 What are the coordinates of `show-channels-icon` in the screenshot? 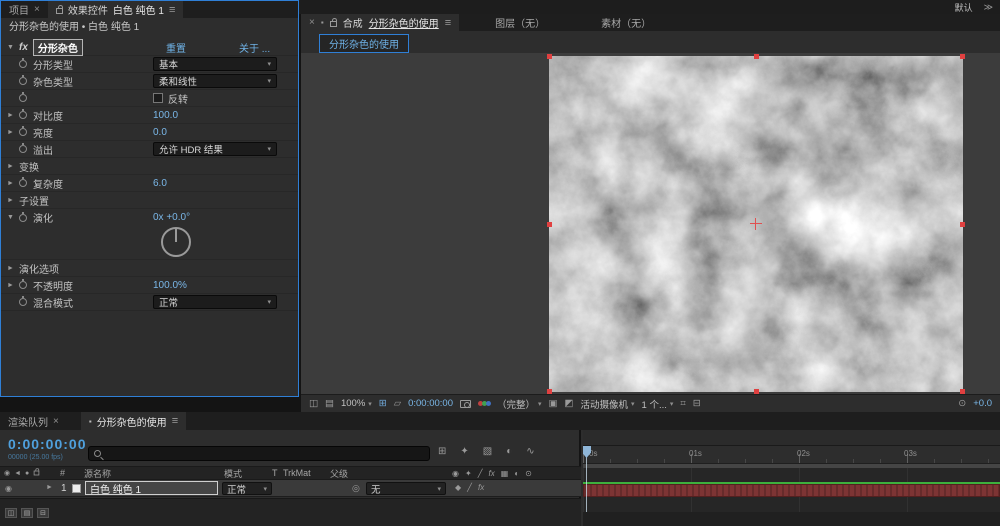 It's located at (484, 404).